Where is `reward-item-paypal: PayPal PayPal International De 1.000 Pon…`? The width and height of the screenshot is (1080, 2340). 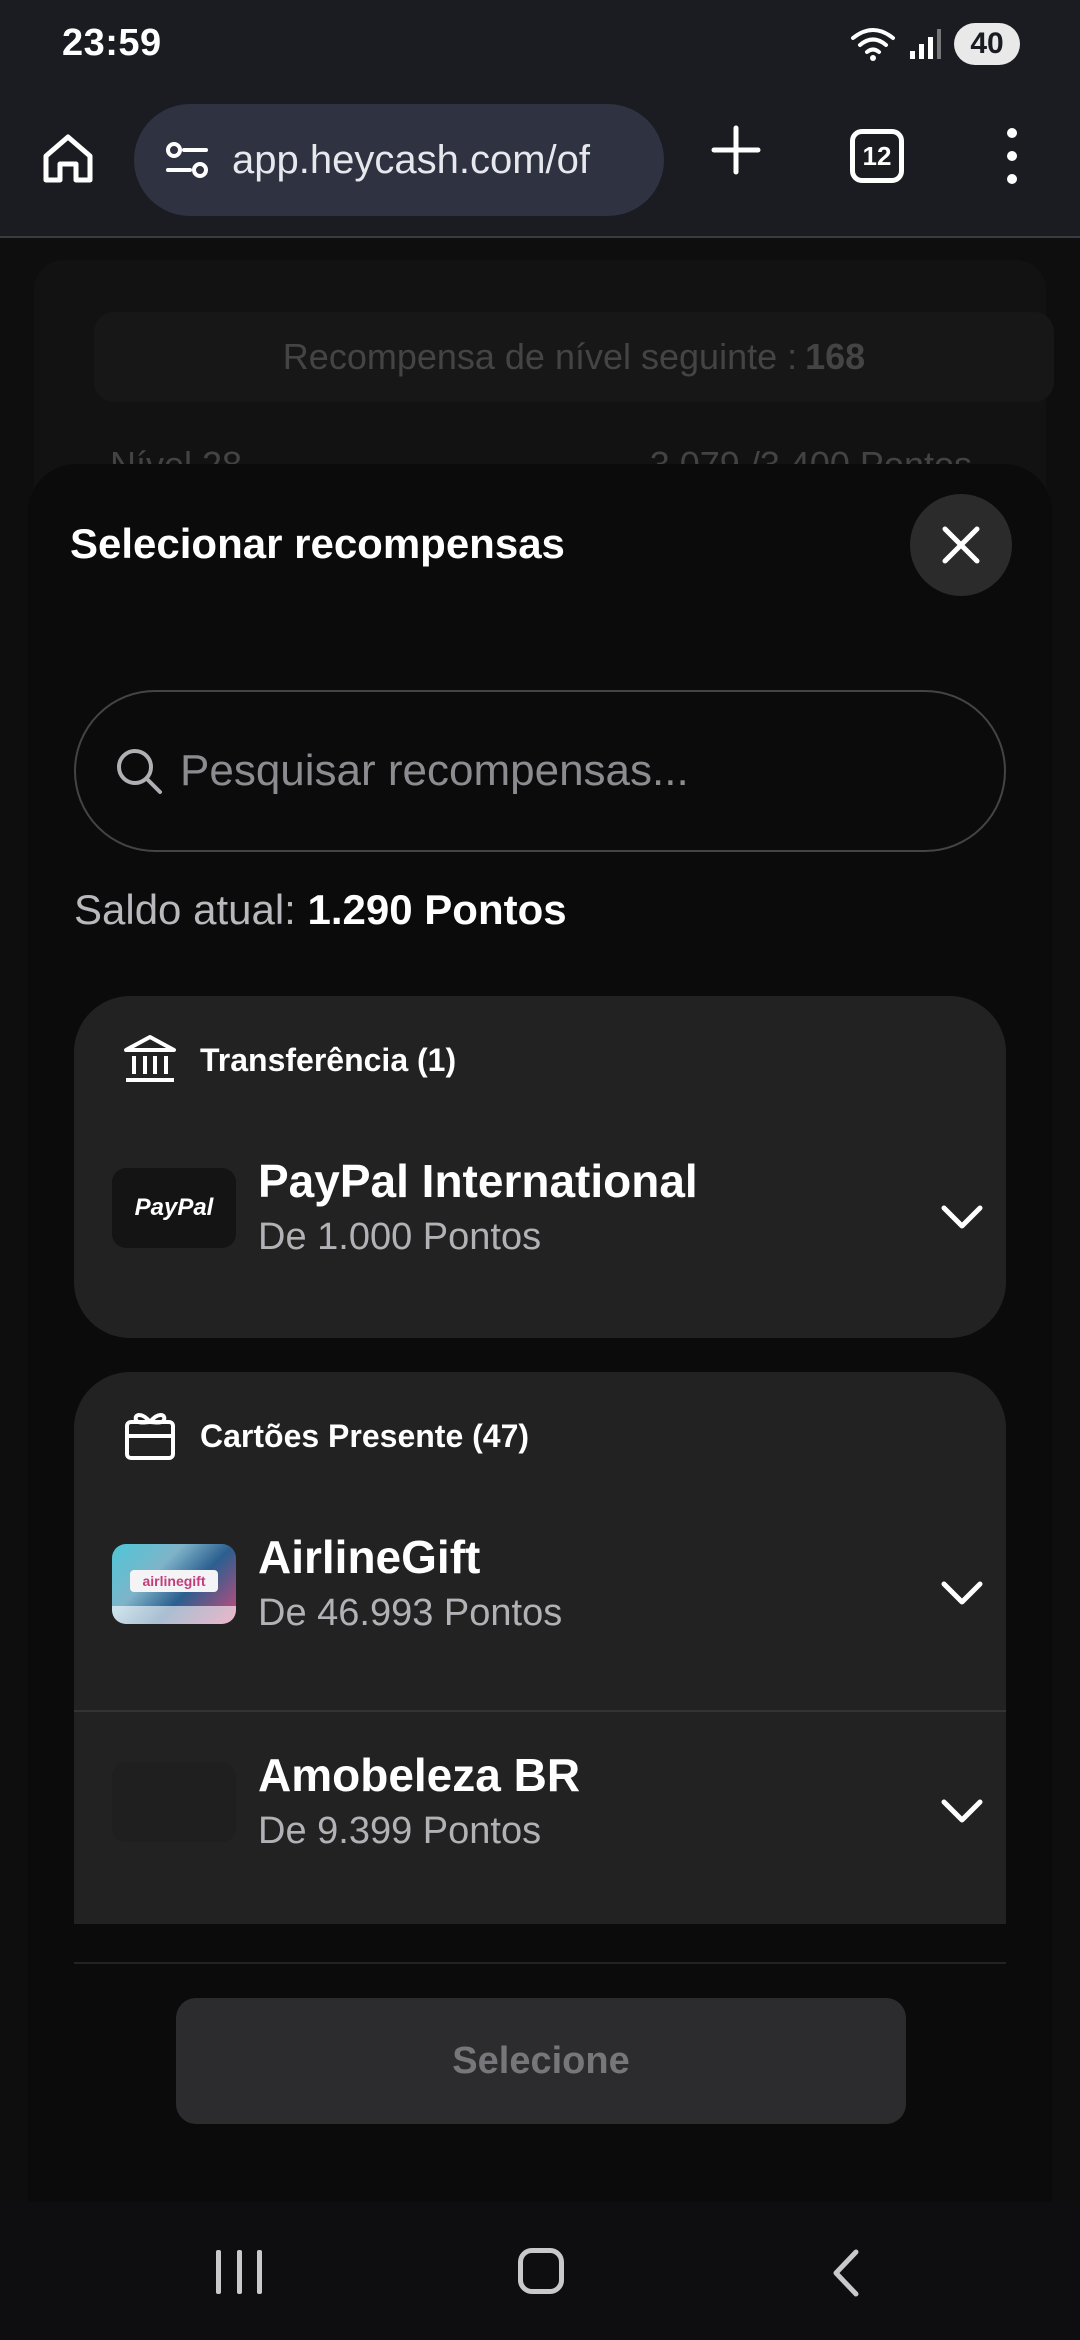
reward-item-paypal: PayPal PayPal International De 1.000 Pon… is located at coordinates (540, 1218).